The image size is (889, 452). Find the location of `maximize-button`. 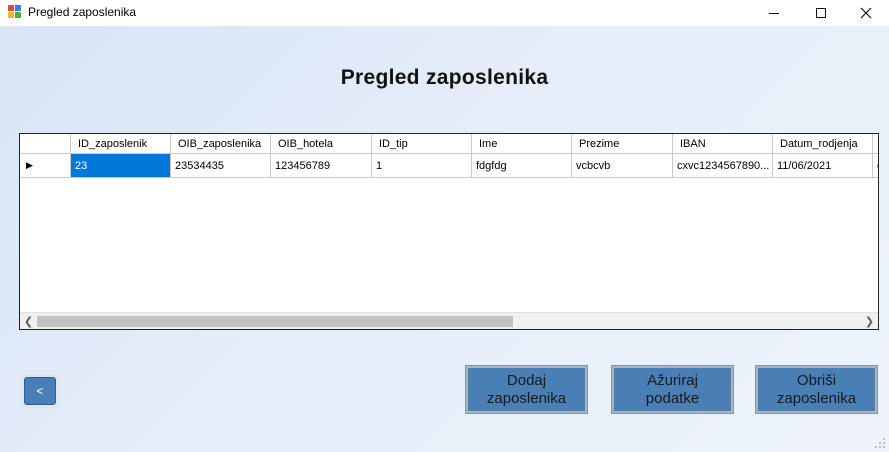

maximize-button is located at coordinates (821, 13).